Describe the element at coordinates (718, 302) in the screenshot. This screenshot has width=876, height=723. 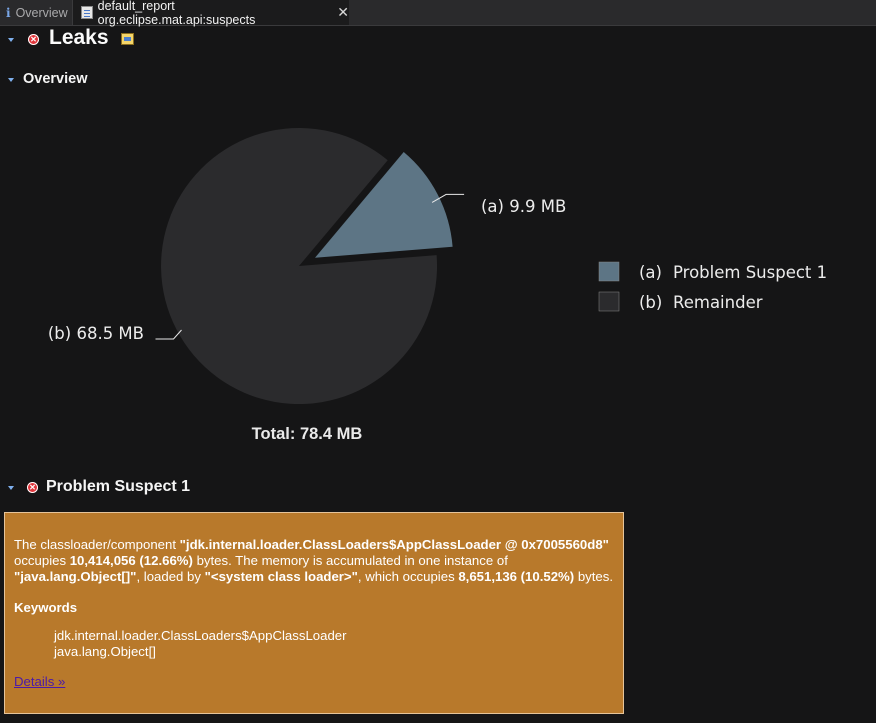
I see `legend-label-b: Remainder` at that location.